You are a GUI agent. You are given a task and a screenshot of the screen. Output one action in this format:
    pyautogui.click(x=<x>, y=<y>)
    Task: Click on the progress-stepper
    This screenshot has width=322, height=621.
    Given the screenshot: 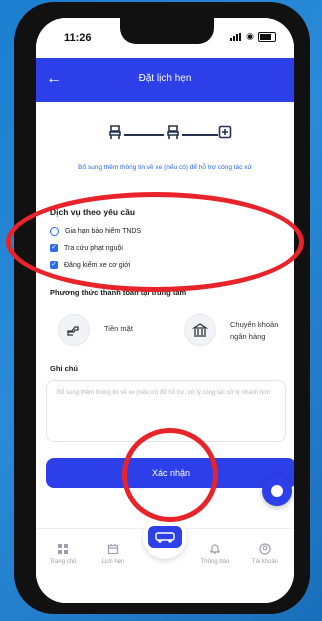 What is the action you would take?
    pyautogui.click(x=170, y=132)
    